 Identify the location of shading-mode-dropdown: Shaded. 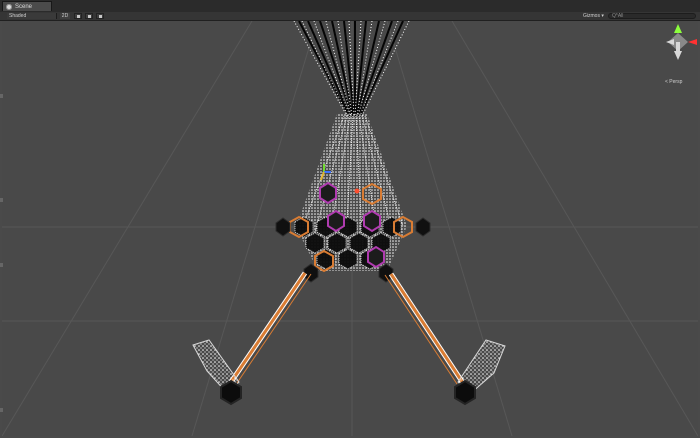
(32, 16).